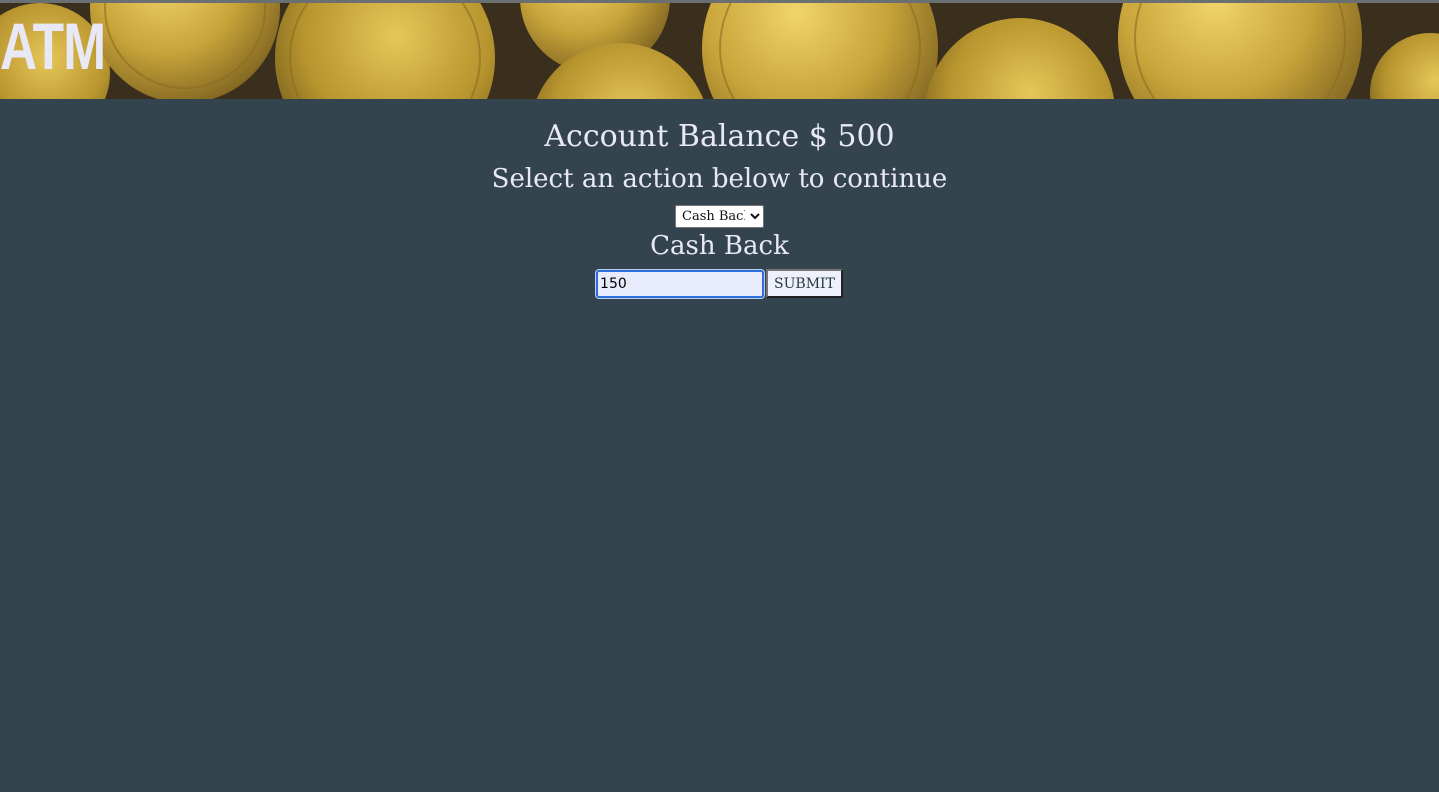  I want to click on header-banner: ATM, so click(719, 51).